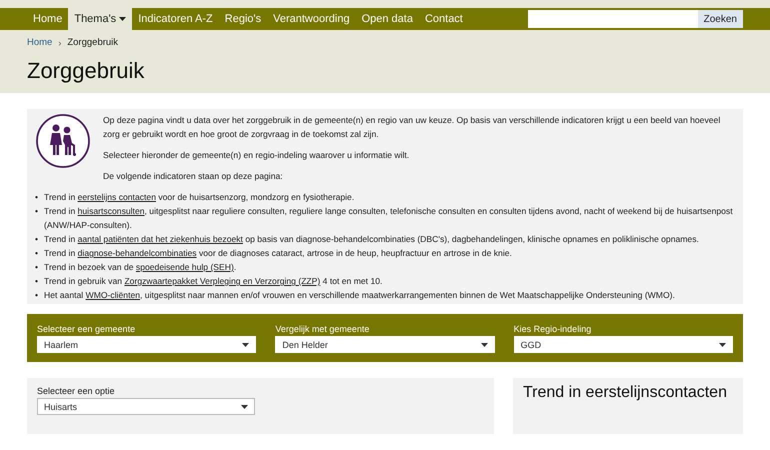 The width and height of the screenshot is (770, 450). Describe the element at coordinates (92, 42) in the screenshot. I see `breadcrumb-current: Zorggebruik` at that location.